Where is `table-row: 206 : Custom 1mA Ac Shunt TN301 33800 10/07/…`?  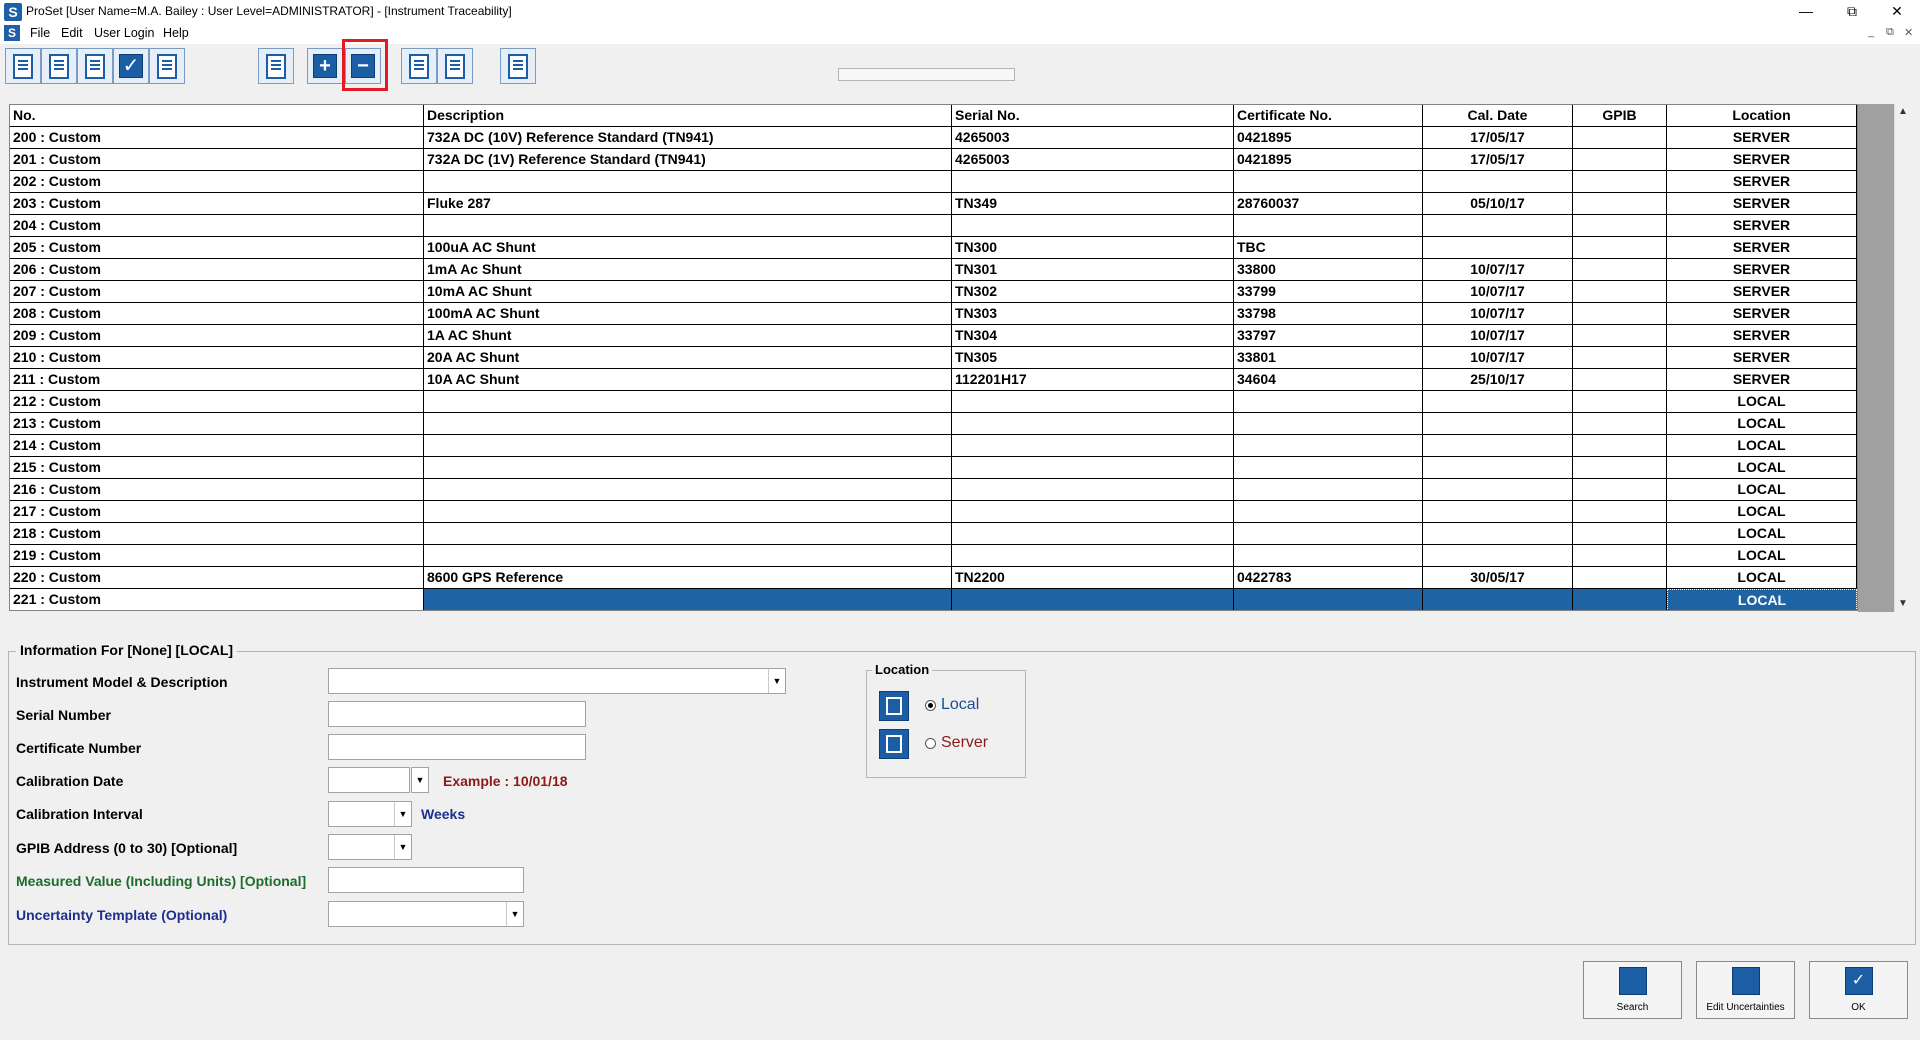 table-row: 206 : Custom 1mA Ac Shunt TN301 33800 10/07/… is located at coordinates (933, 270).